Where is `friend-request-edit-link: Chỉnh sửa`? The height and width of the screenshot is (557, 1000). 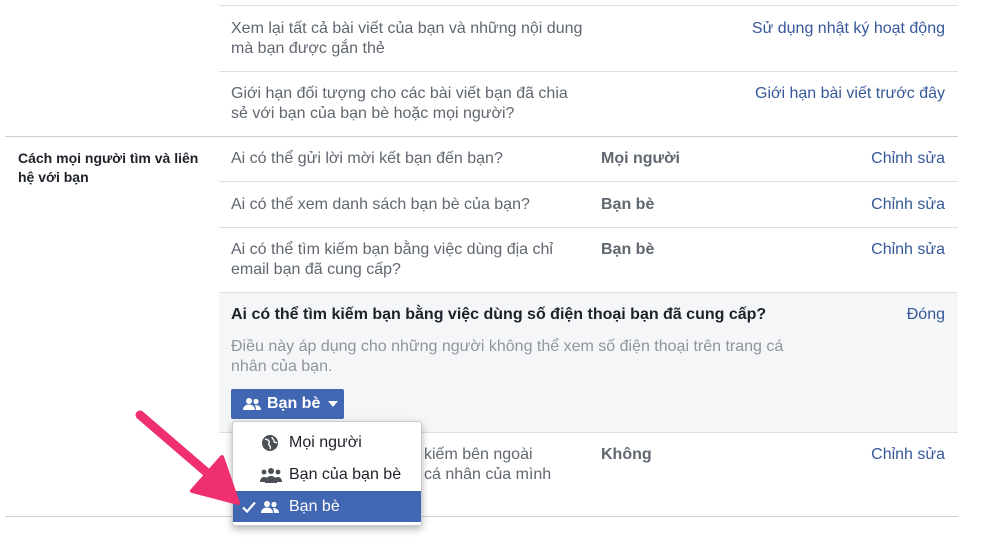 friend-request-edit-link: Chỉnh sửa is located at coordinates (908, 159).